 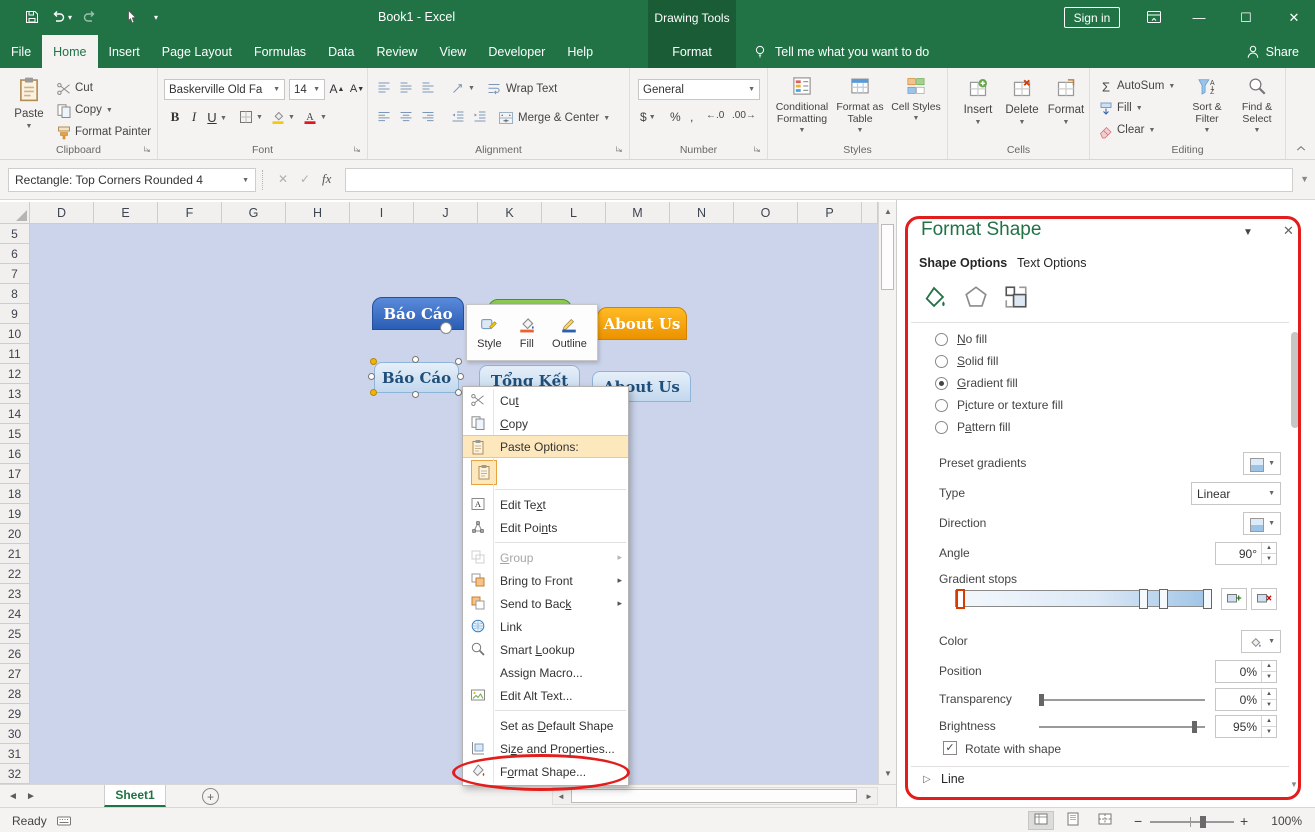 What do you see at coordinates (819, 180) in the screenshot?
I see `formula-input` at bounding box center [819, 180].